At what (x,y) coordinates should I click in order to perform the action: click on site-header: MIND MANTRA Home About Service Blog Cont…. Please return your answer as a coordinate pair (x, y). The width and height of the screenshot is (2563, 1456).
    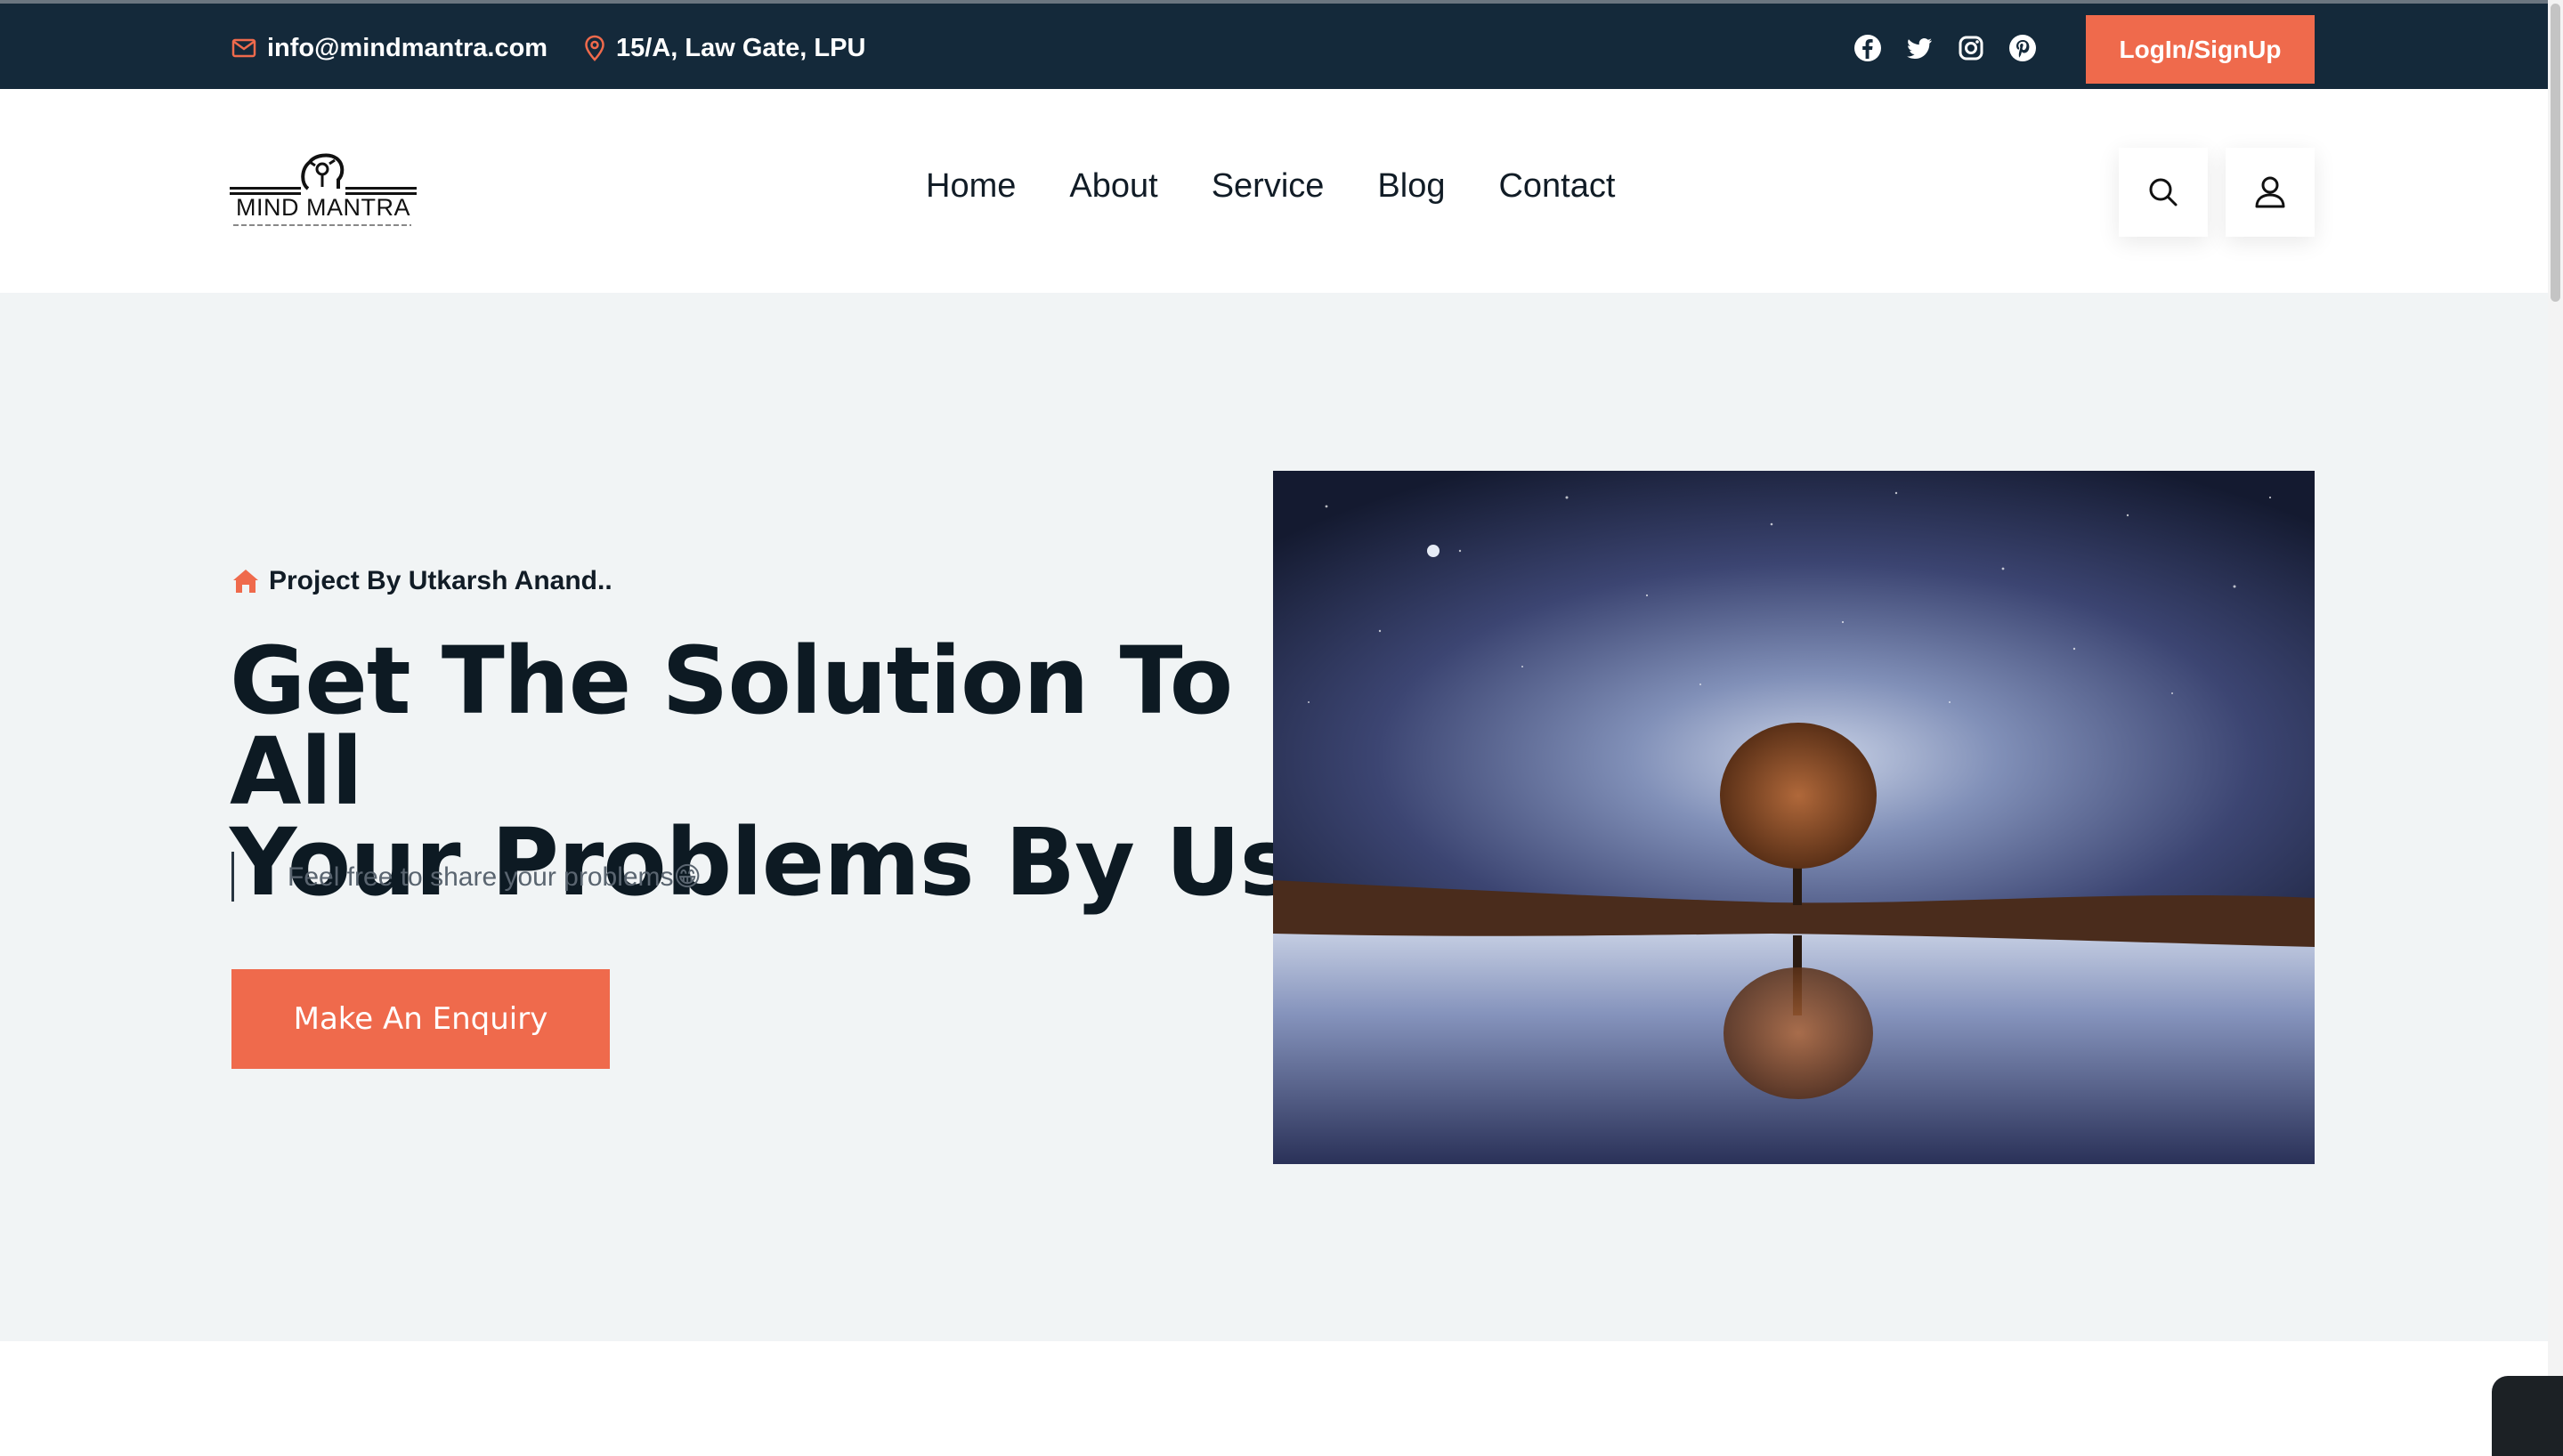
    Looking at the image, I should click on (1274, 191).